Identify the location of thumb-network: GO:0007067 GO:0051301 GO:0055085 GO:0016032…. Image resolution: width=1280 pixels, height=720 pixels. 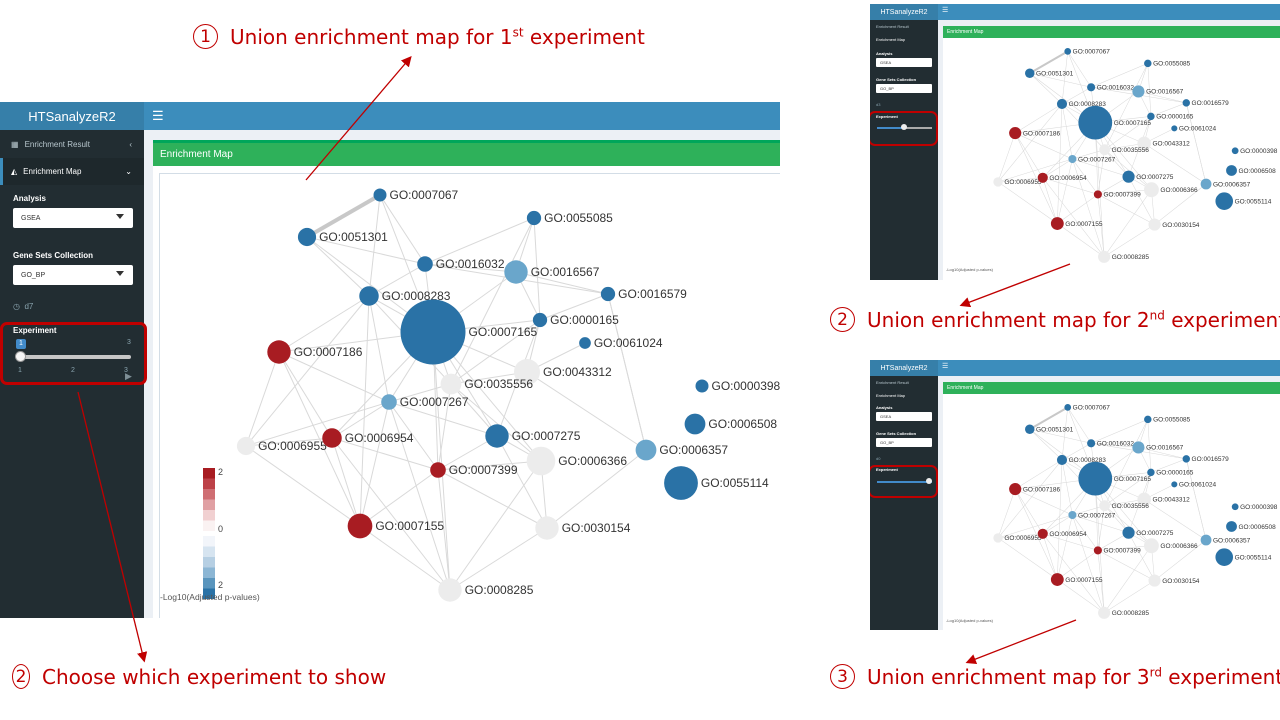
(1135, 511).